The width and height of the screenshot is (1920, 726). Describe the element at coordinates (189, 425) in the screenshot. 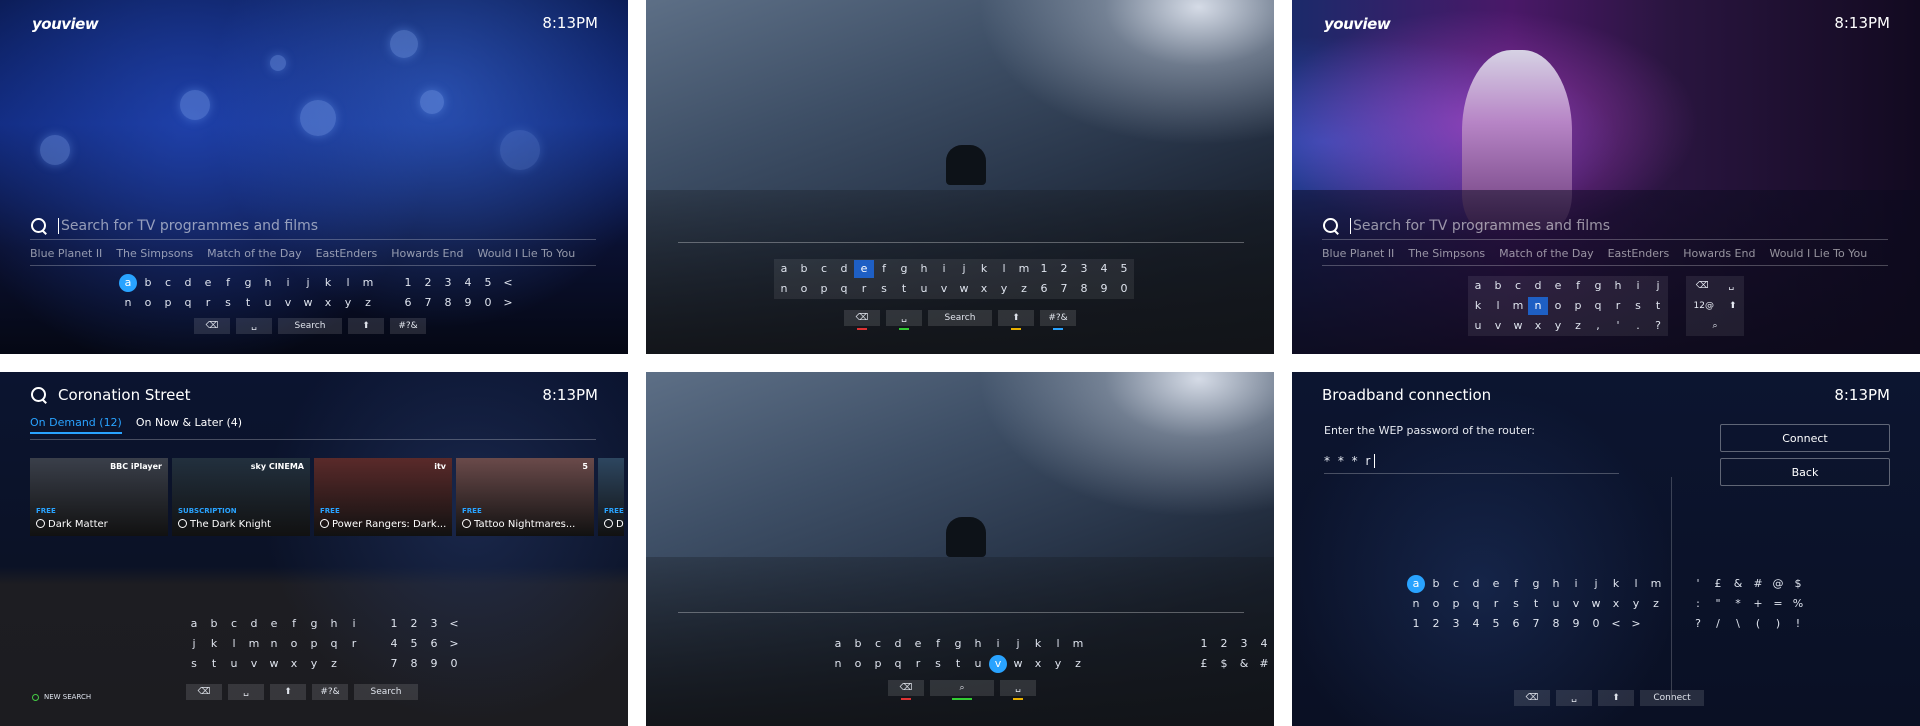

I see `tab-on-now-later: On Now & Later (4)` at that location.